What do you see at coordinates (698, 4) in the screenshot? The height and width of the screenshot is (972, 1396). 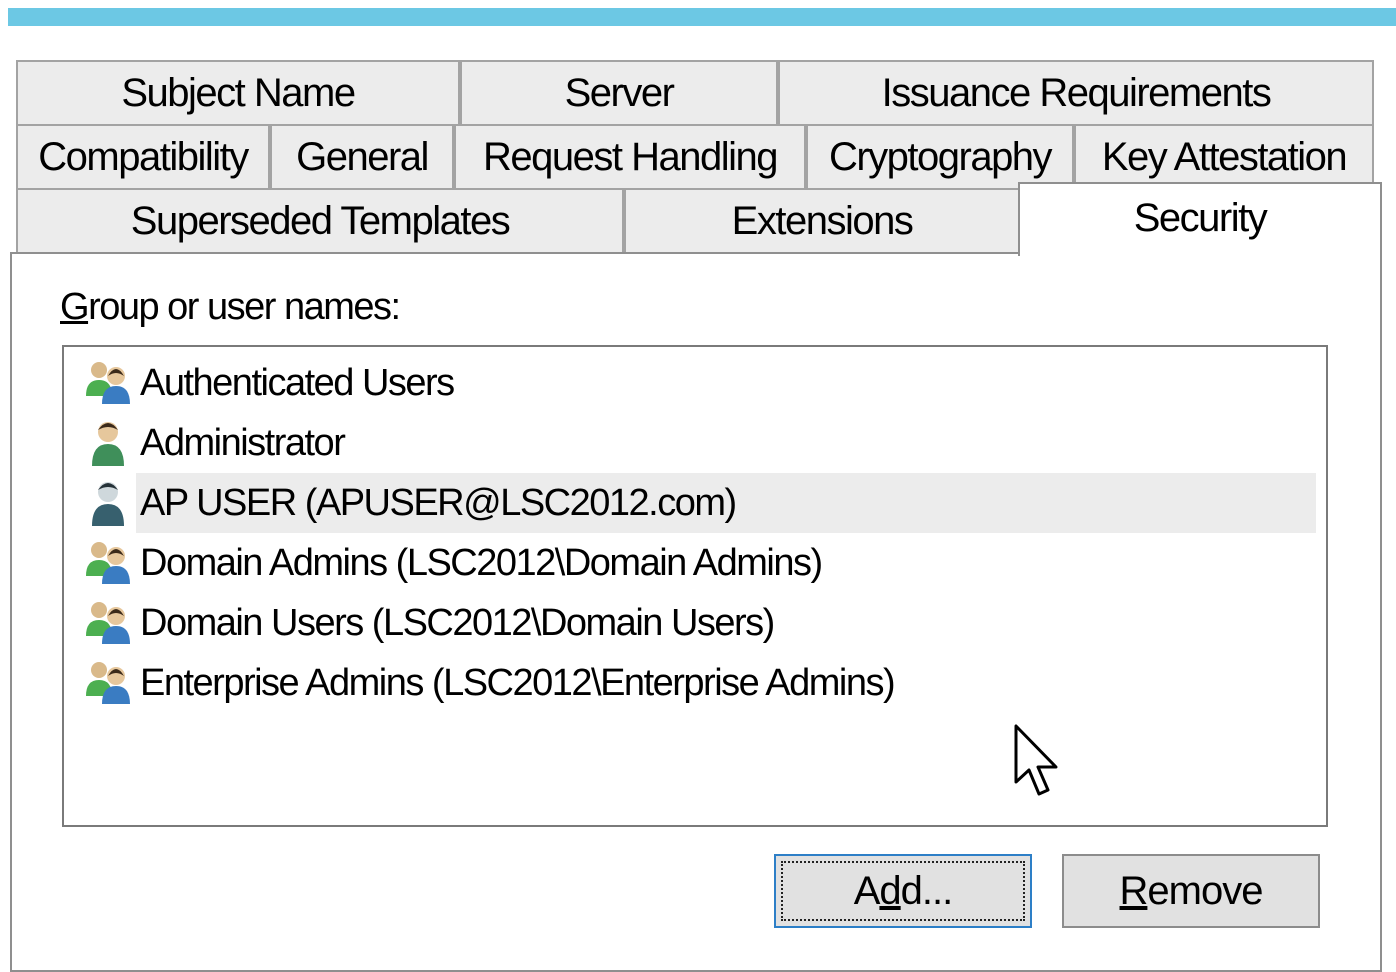 I see `window-top-margin` at bounding box center [698, 4].